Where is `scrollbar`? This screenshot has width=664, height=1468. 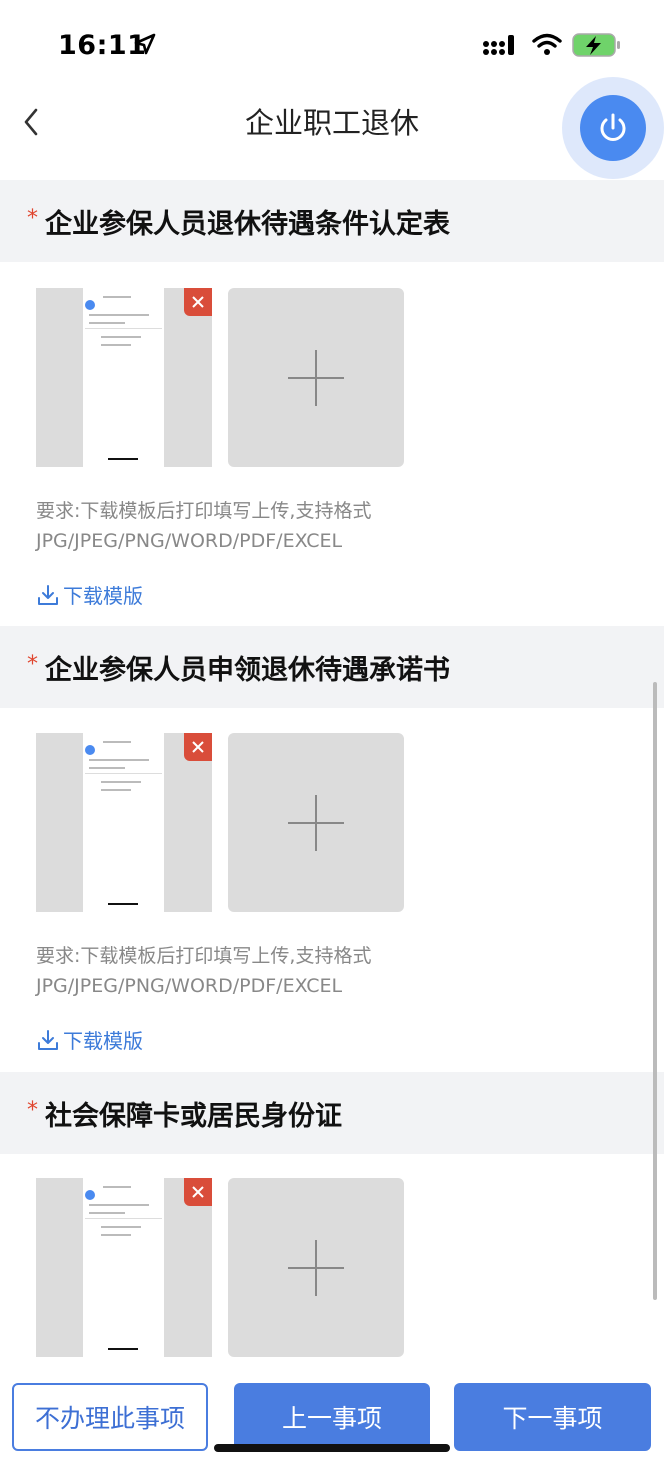 scrollbar is located at coordinates (655, 991).